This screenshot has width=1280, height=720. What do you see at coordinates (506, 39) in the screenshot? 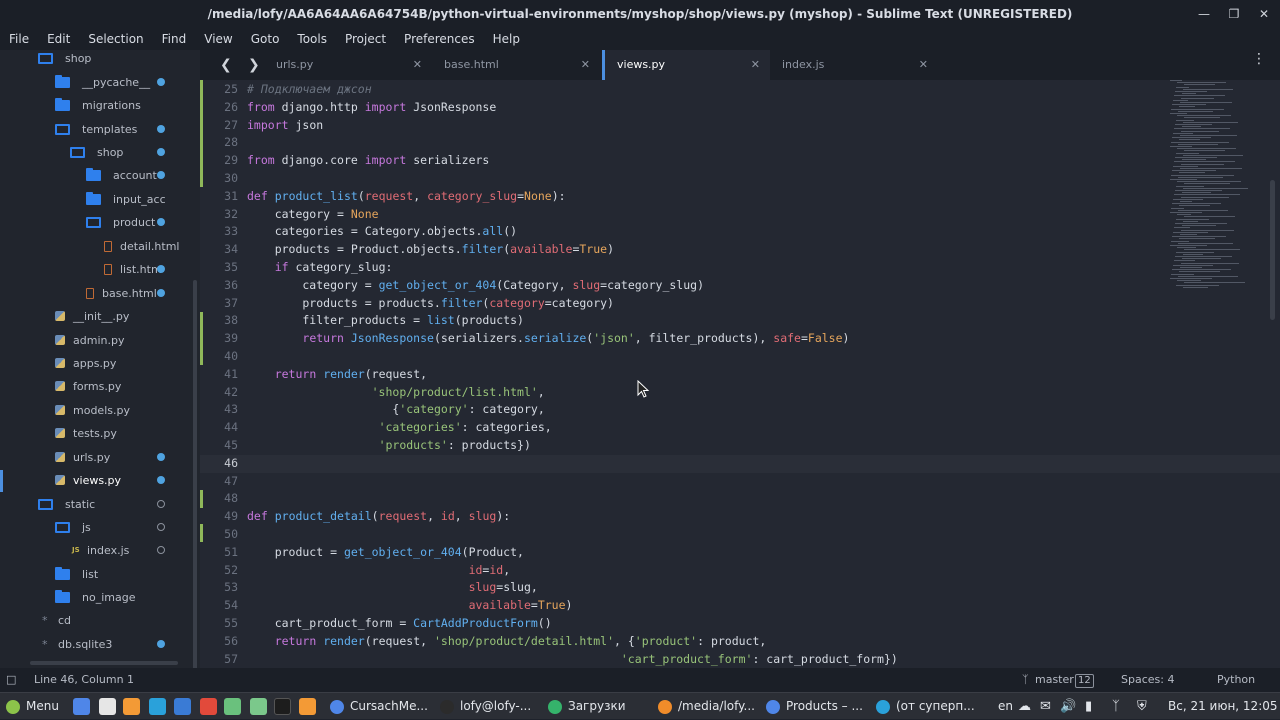
I see `menu-item-help: Help` at bounding box center [506, 39].